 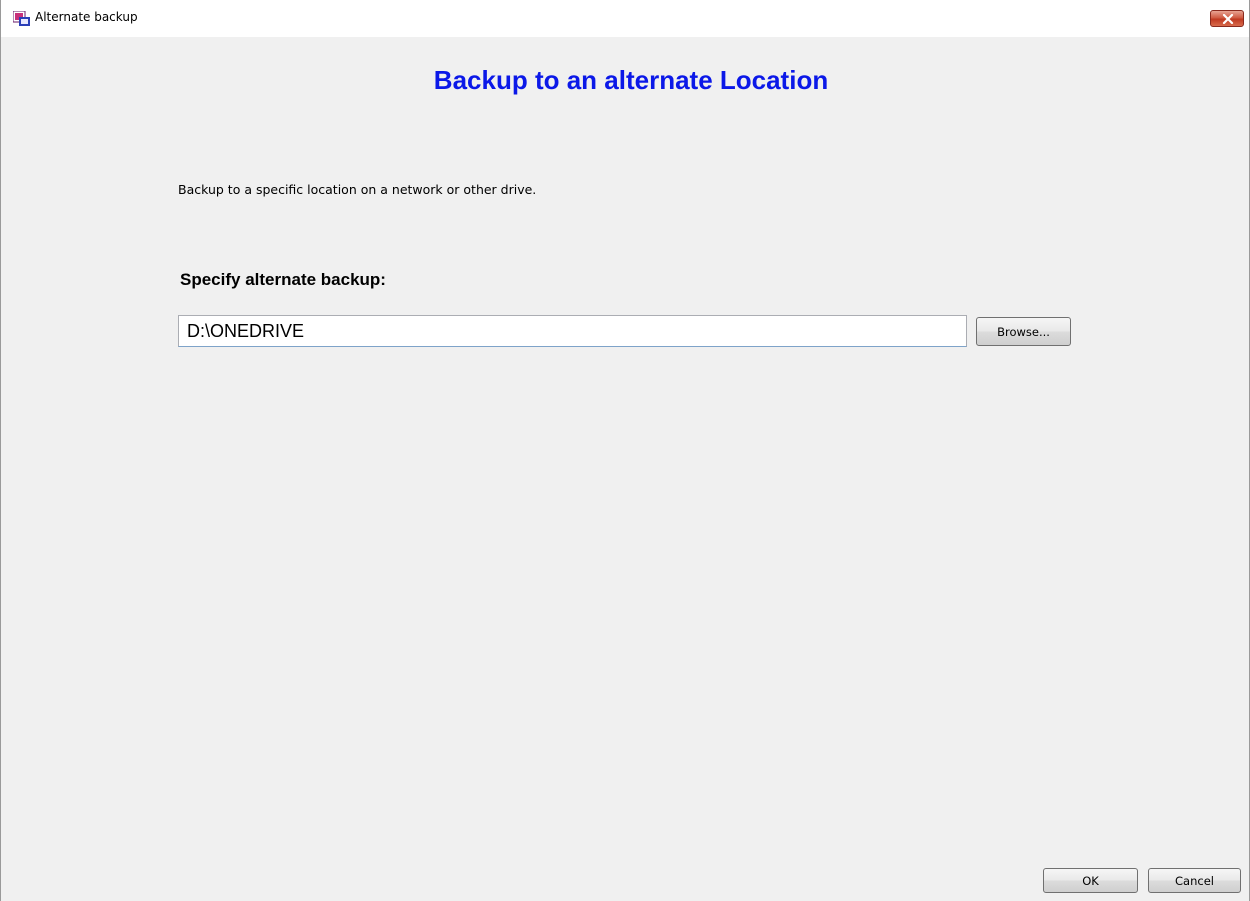 What do you see at coordinates (1090, 880) in the screenshot?
I see `ok-button: OK` at bounding box center [1090, 880].